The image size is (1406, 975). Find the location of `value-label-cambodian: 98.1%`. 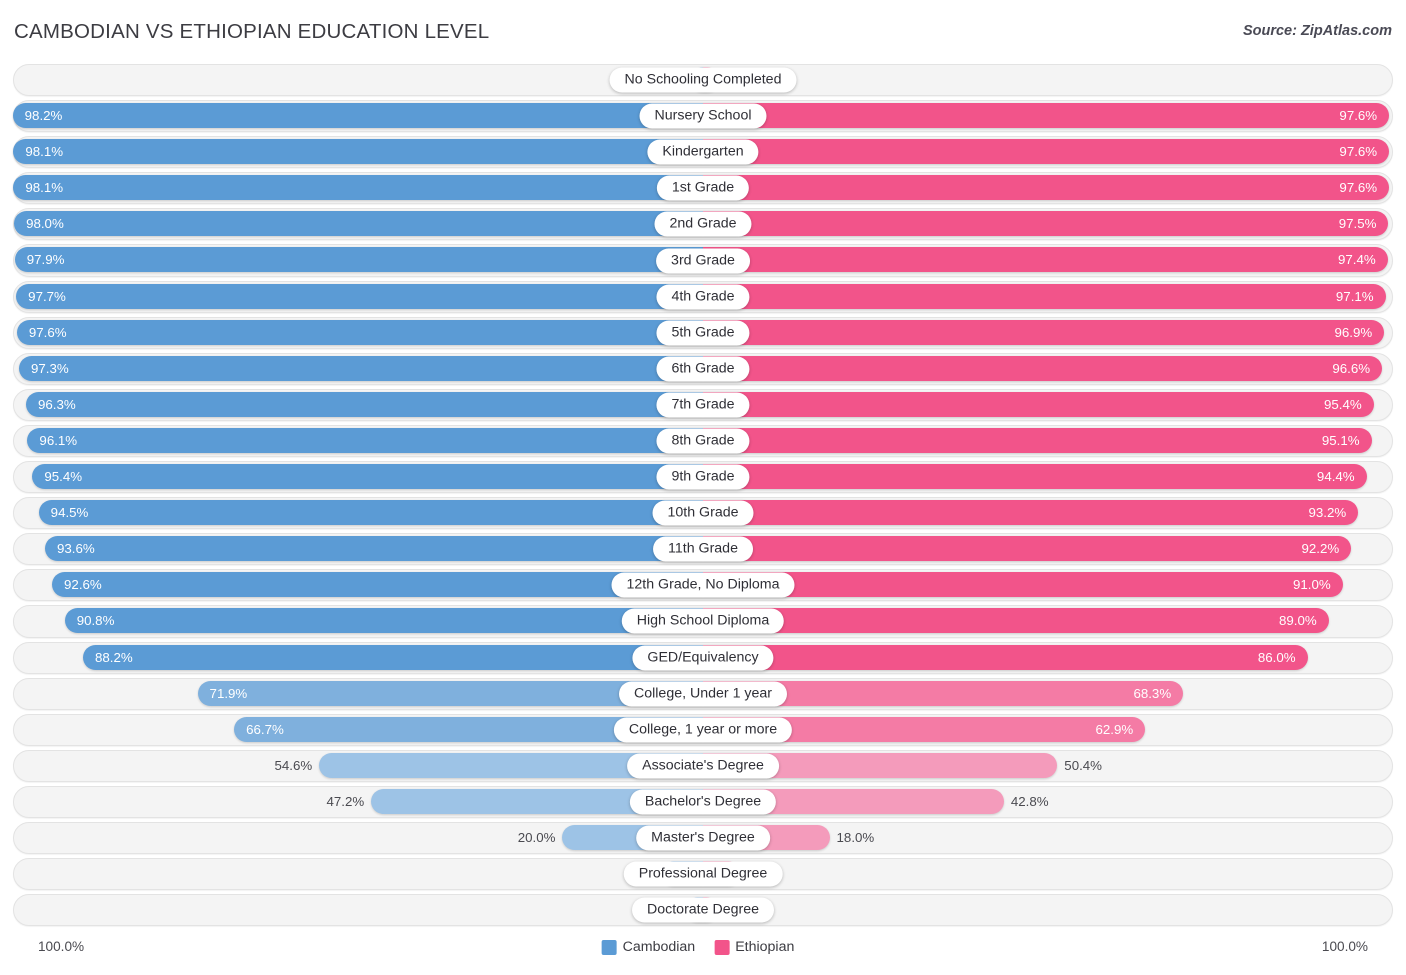

value-label-cambodian: 98.1% is located at coordinates (44, 152).